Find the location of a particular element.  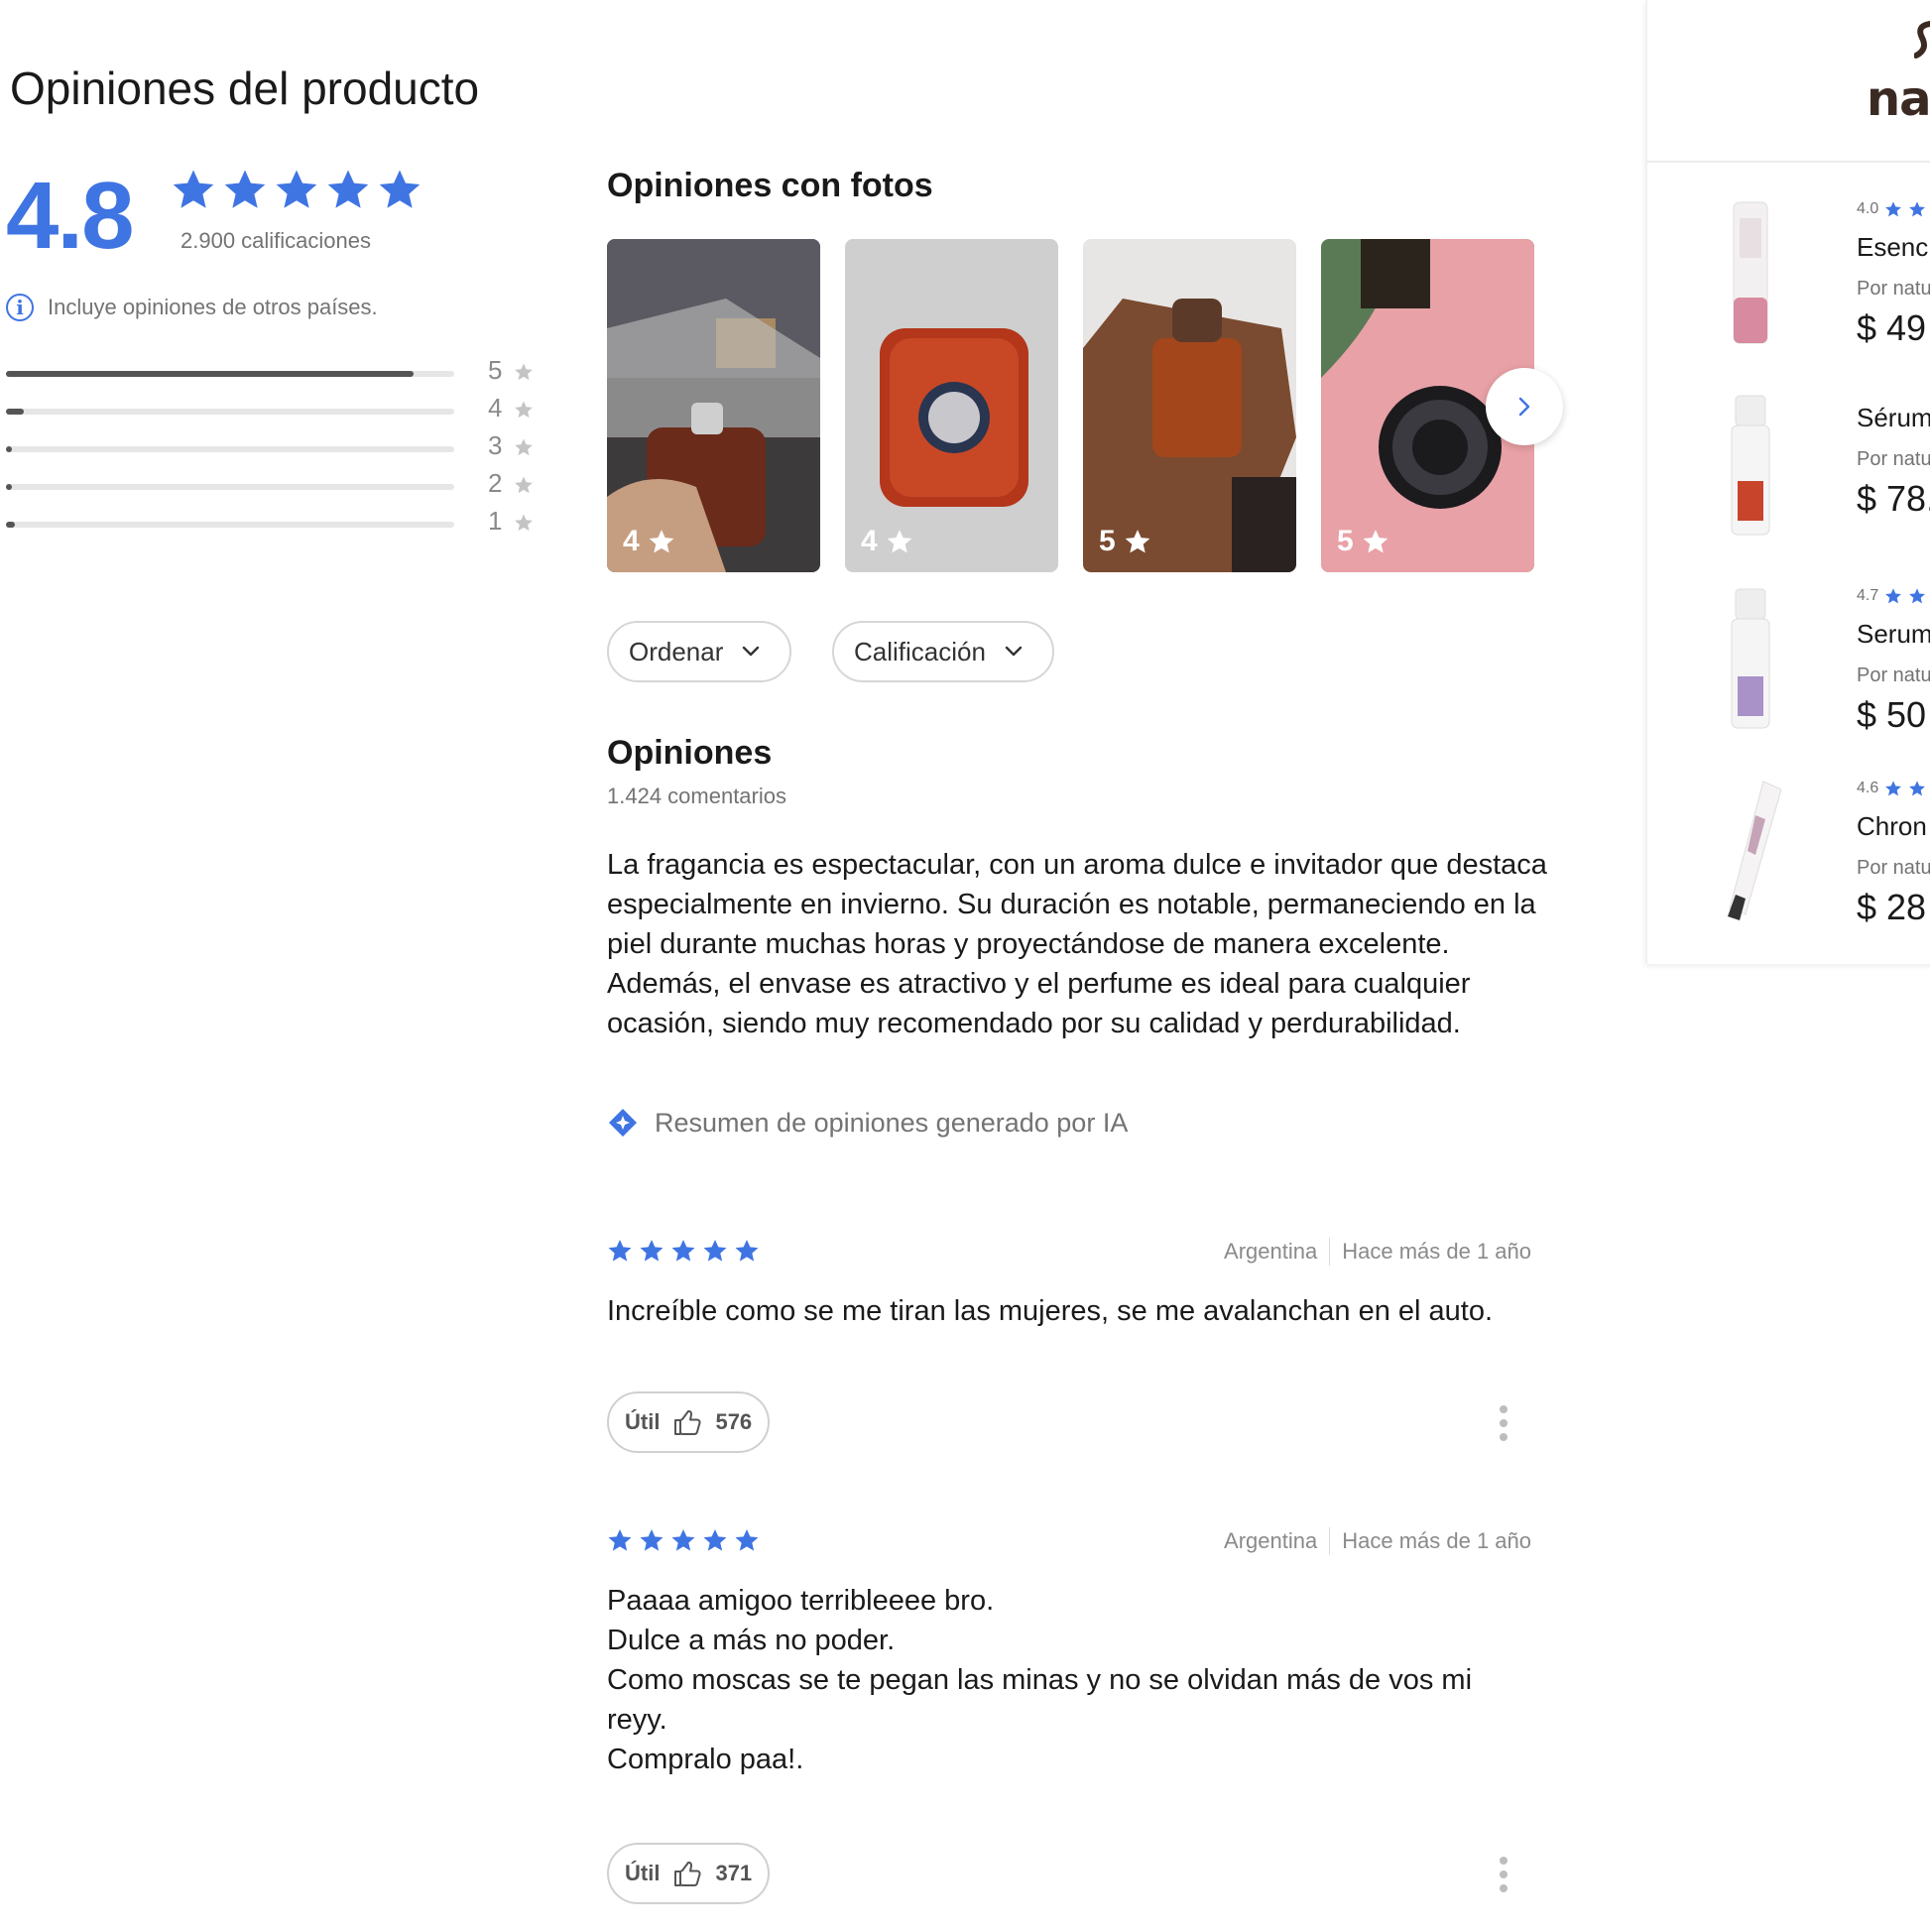

info-icon: i is located at coordinates (20, 307).